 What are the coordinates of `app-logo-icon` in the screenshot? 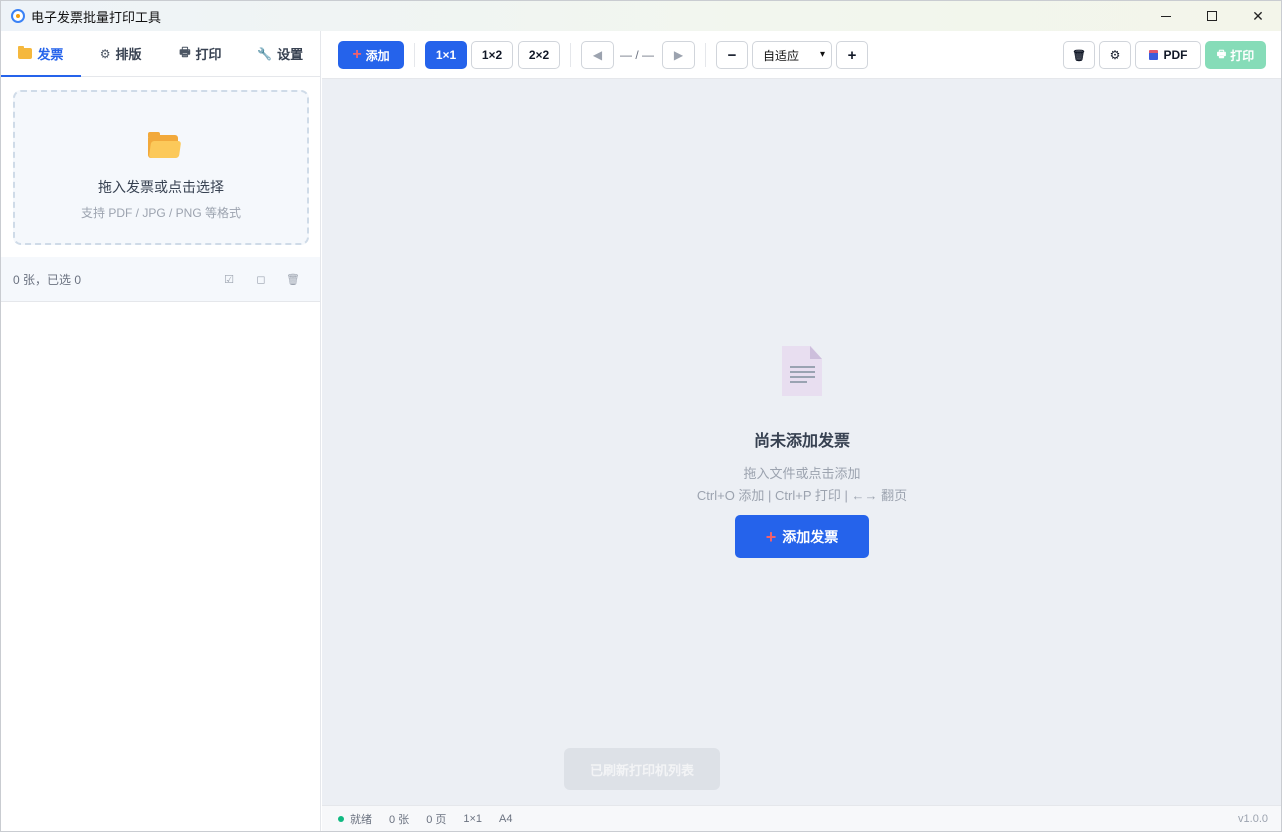 It's located at (18, 16).